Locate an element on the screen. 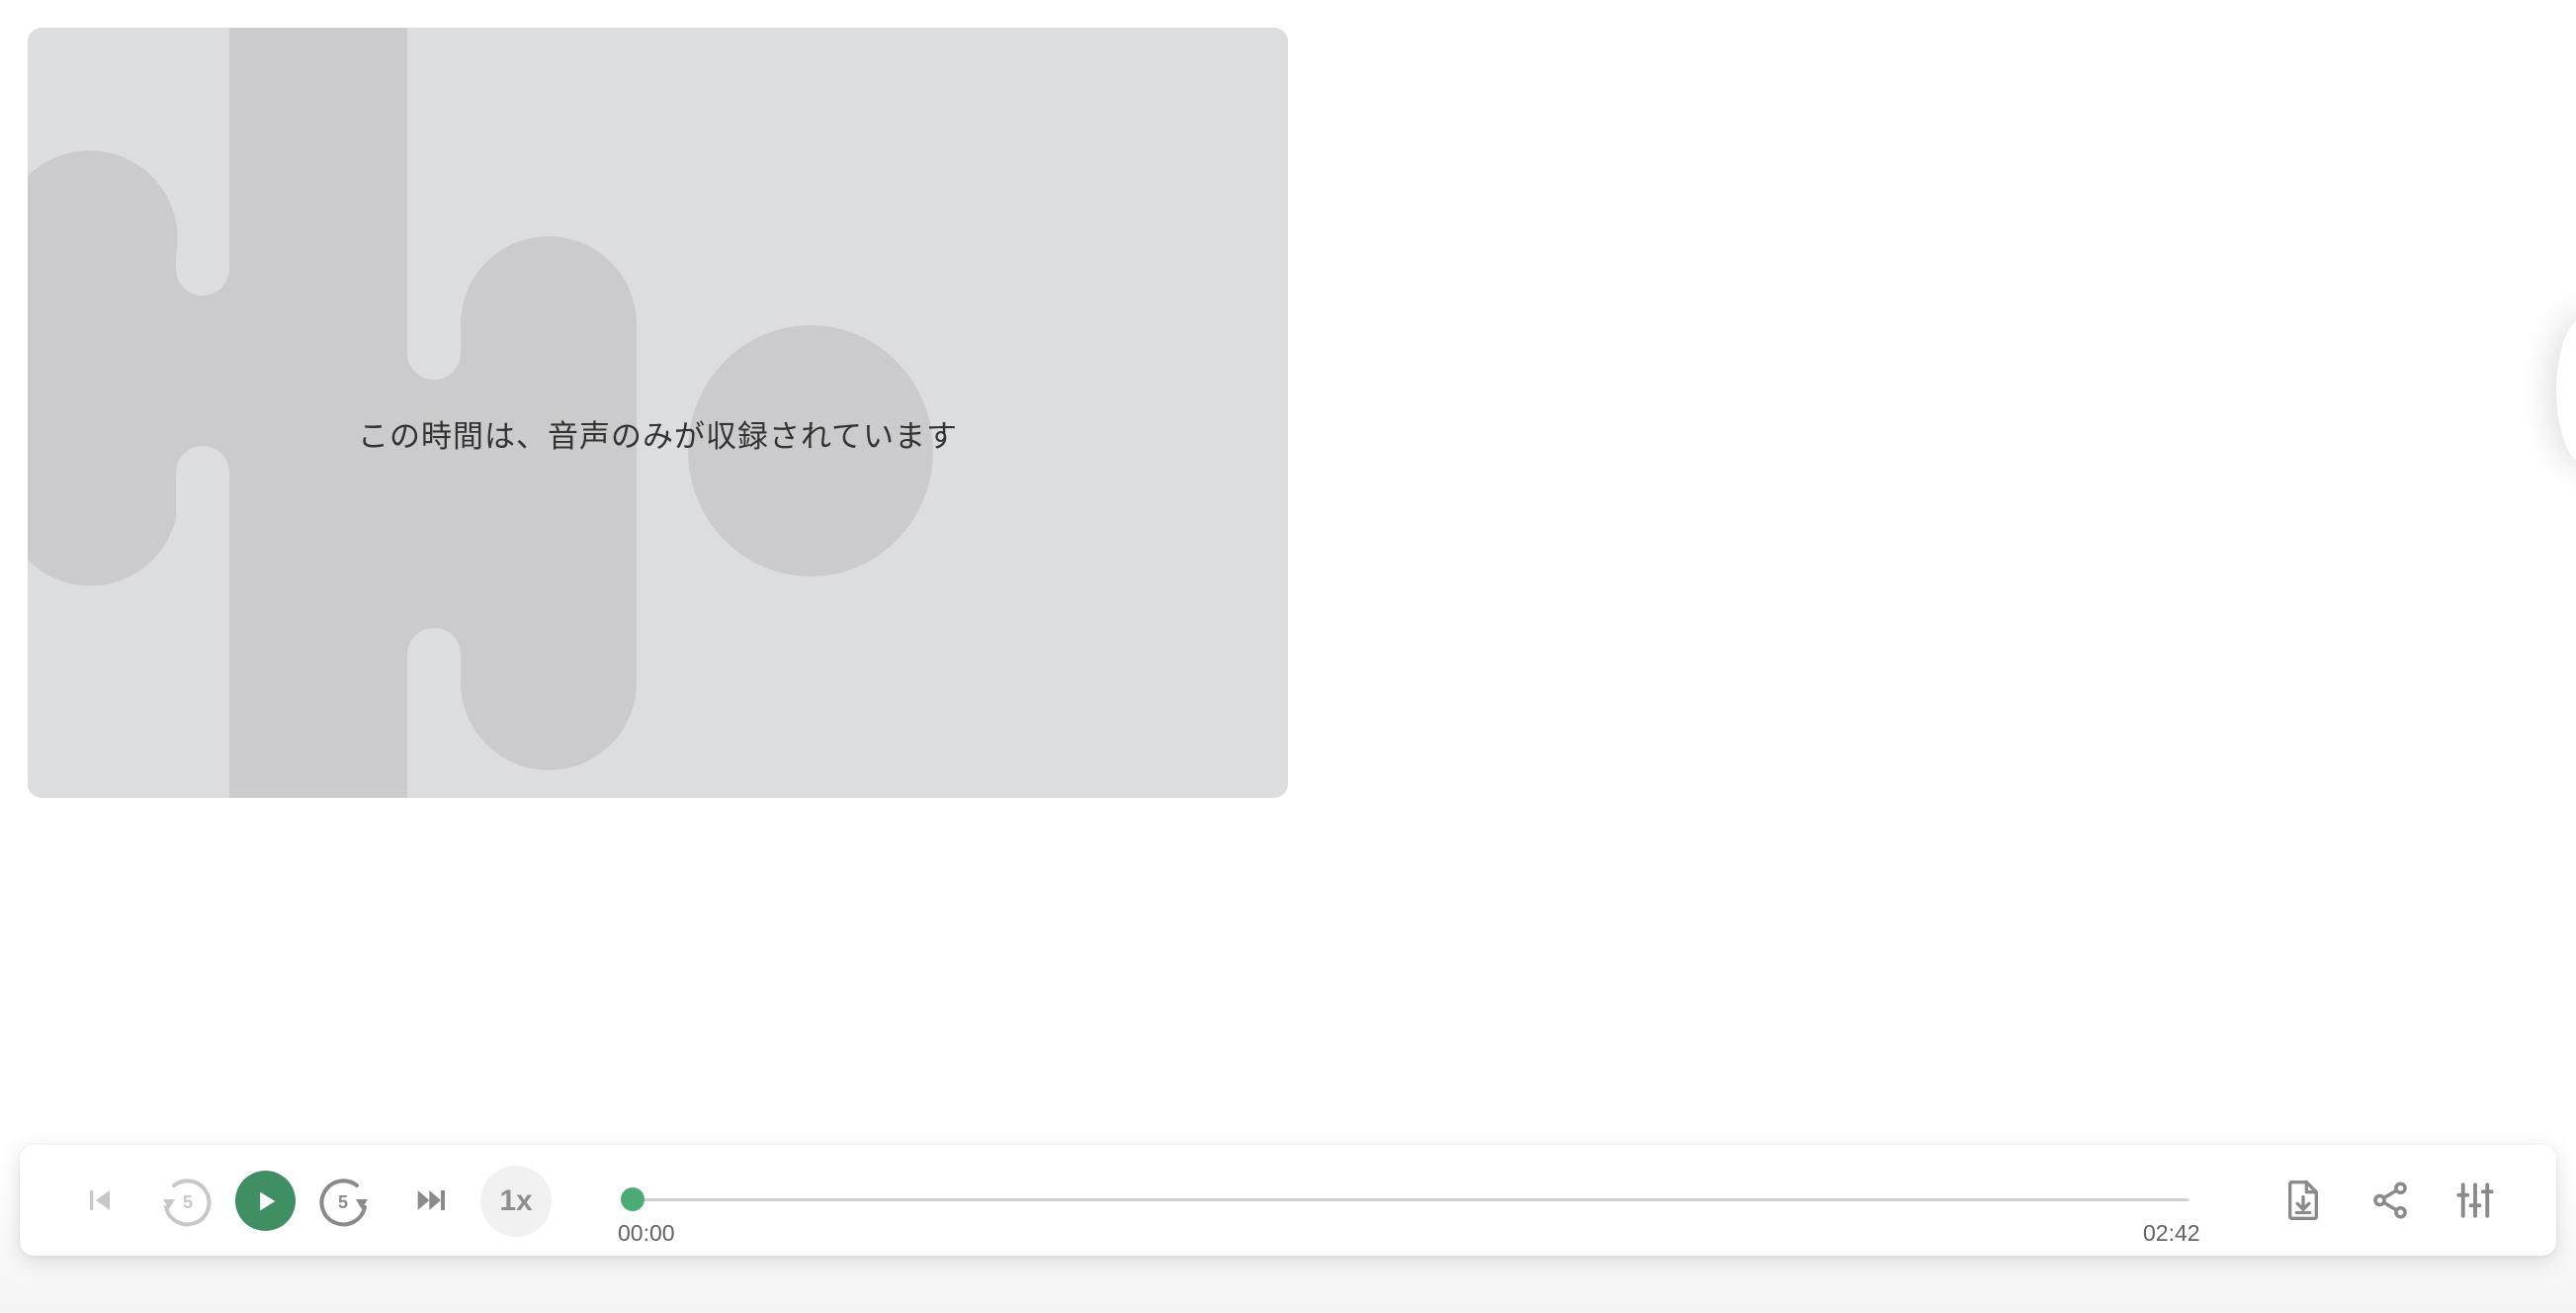 The width and height of the screenshot is (2576, 1313). seek-thumb is located at coordinates (632, 1199).